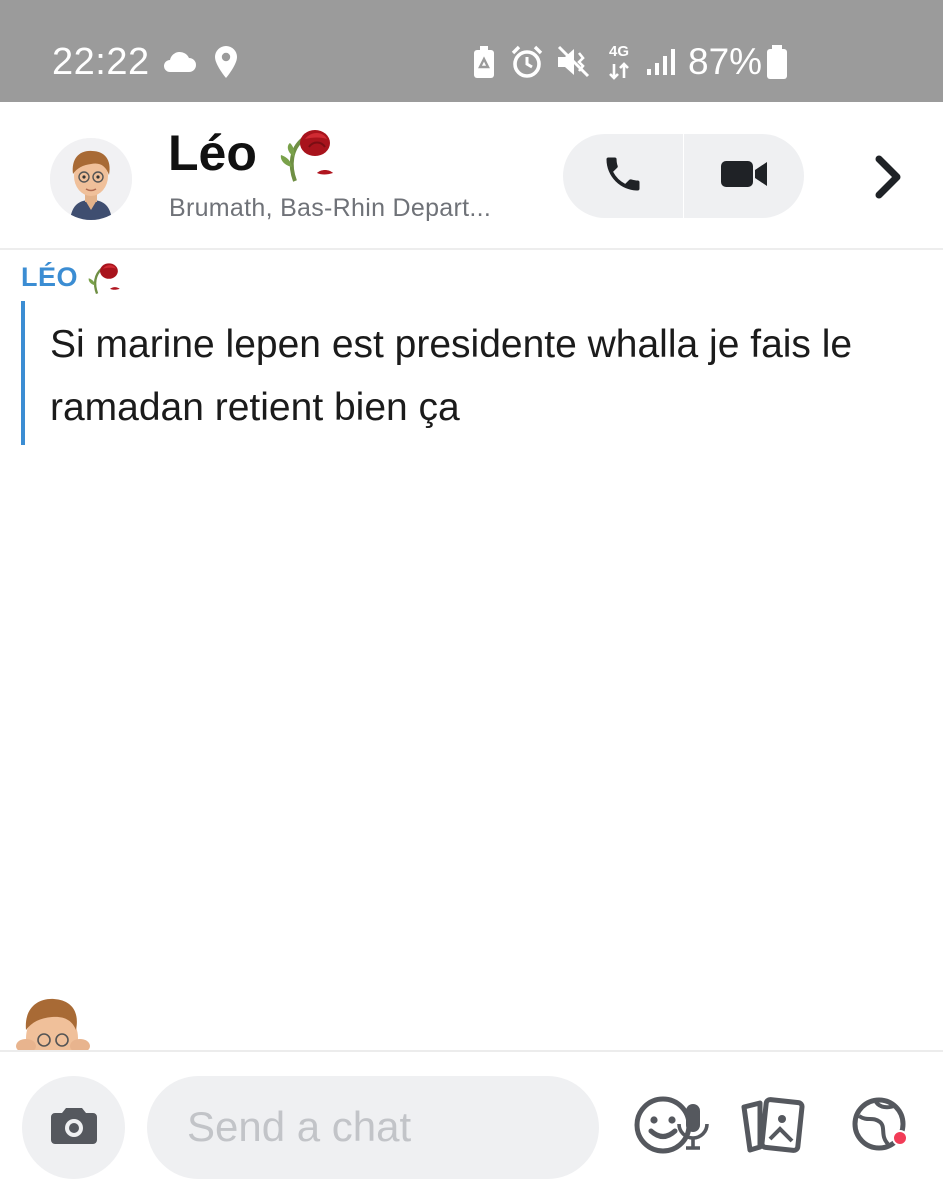 Image resolution: width=943 pixels, height=1200 pixels. I want to click on video-call-button, so click(744, 176).